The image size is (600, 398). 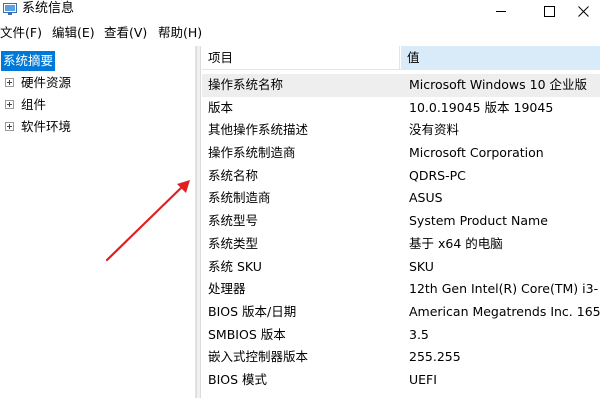 What do you see at coordinates (434, 130) in the screenshot?
I see `row-value-cell: 没有资料` at bounding box center [434, 130].